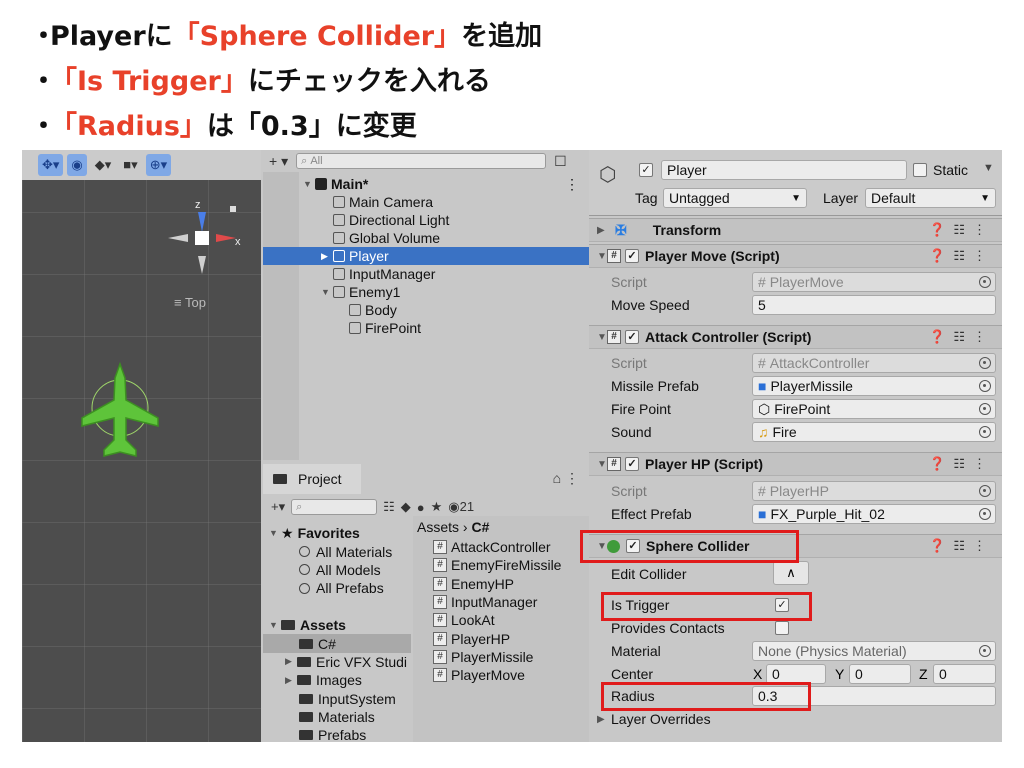 The width and height of the screenshot is (1024, 768). What do you see at coordinates (426, 256) in the screenshot?
I see `hierarchy-row-player: ▶ Player` at bounding box center [426, 256].